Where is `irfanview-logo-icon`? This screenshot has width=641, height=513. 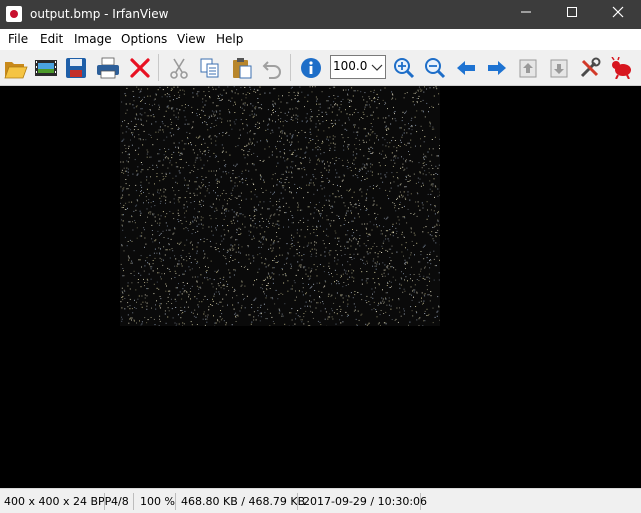 irfanview-logo-icon is located at coordinates (622, 68).